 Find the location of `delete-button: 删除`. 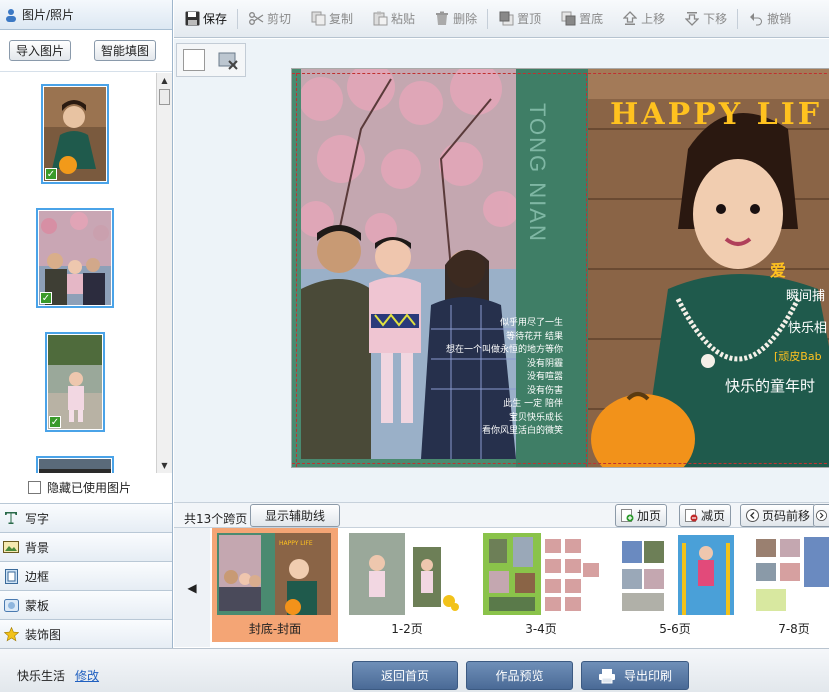

delete-button: 删除 is located at coordinates (455, 18).